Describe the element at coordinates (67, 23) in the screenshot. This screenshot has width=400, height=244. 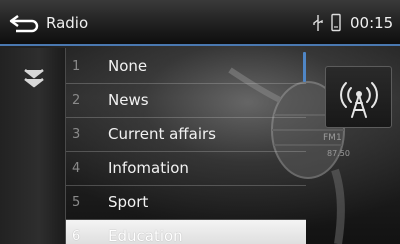
I see `page-title: Radio` at that location.